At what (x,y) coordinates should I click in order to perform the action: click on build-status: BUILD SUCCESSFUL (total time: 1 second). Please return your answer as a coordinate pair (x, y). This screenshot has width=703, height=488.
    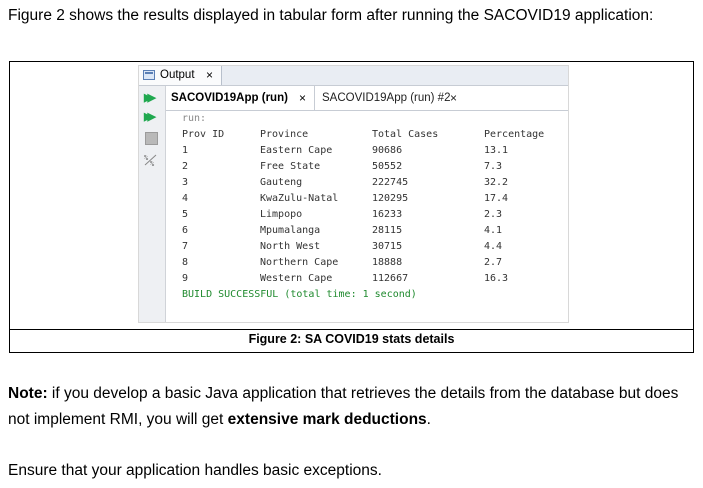
    Looking at the image, I should click on (299, 294).